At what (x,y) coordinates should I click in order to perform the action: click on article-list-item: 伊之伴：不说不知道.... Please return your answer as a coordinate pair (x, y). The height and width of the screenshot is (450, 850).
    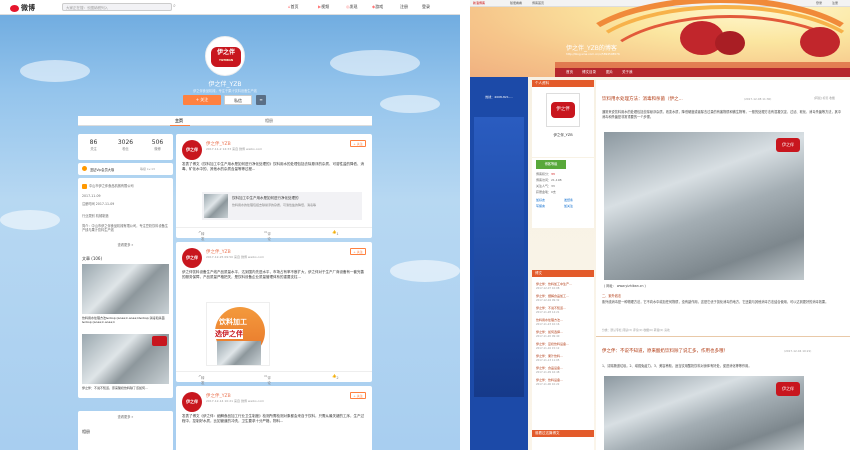
    Looking at the image, I should click on (563, 308).